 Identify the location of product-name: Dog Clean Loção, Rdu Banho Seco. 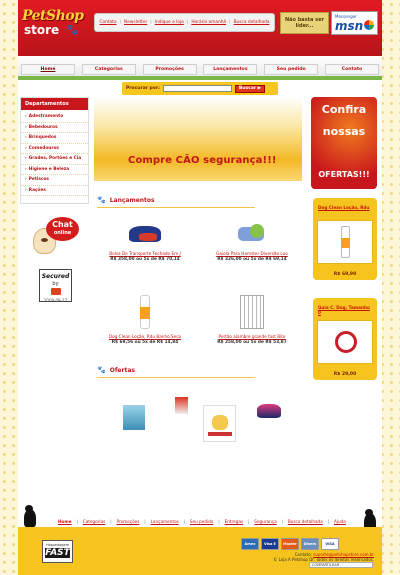
(145, 336).